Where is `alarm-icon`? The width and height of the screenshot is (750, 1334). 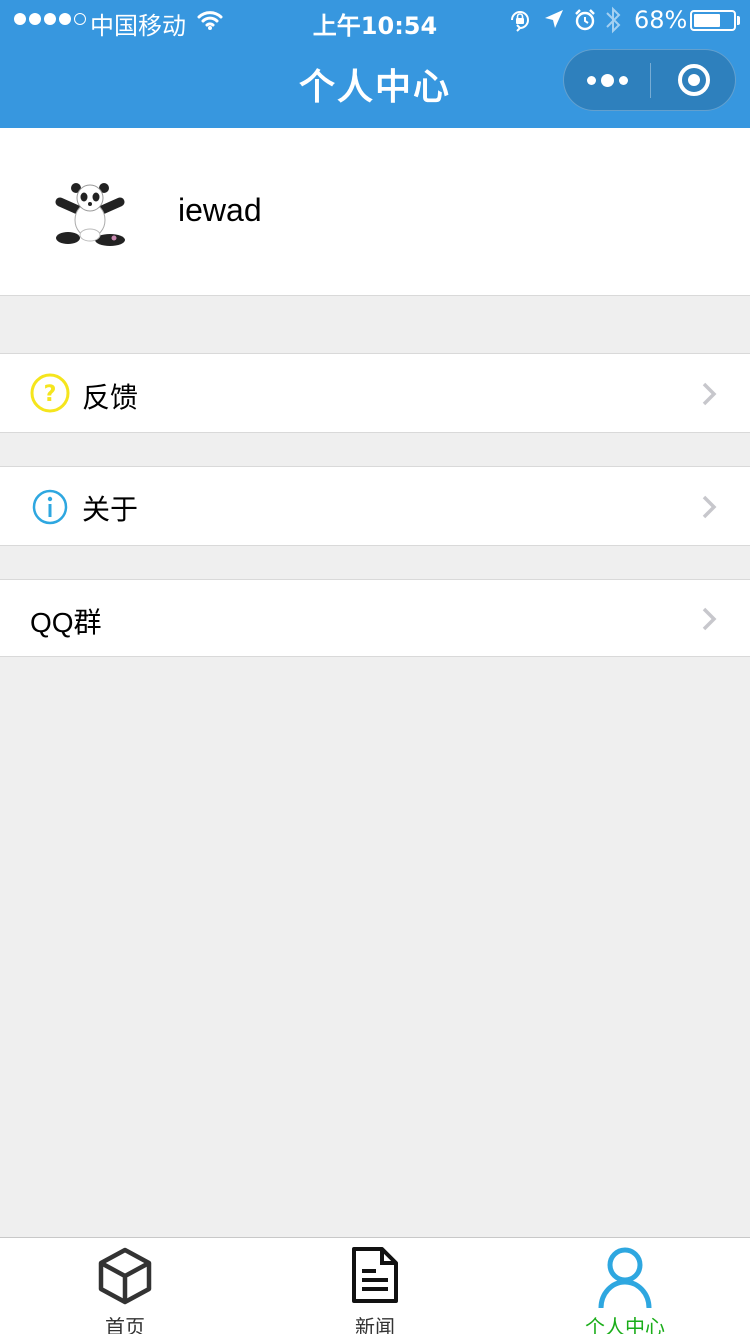
alarm-icon is located at coordinates (585, 23).